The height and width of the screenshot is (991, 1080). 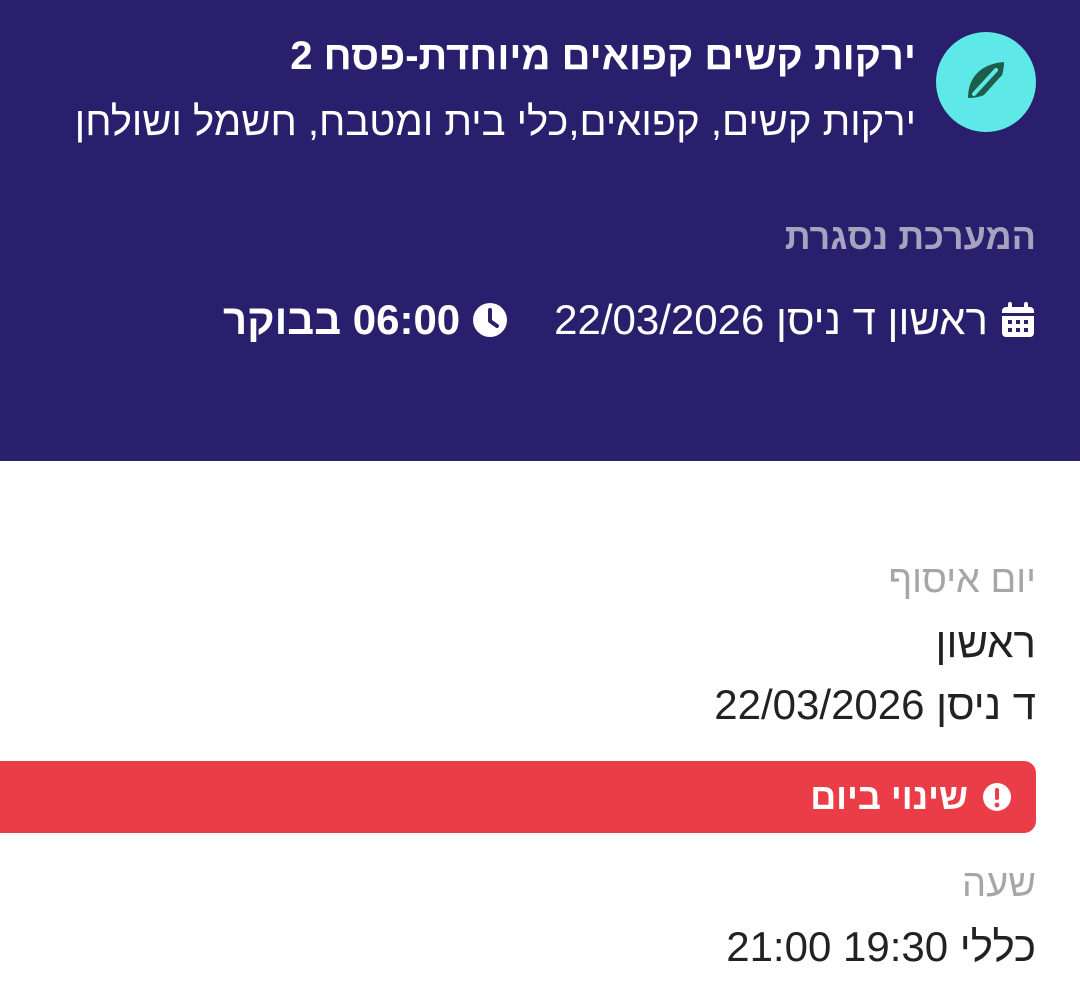 What do you see at coordinates (999, 884) in the screenshot?
I see `hour-label: שעה` at bounding box center [999, 884].